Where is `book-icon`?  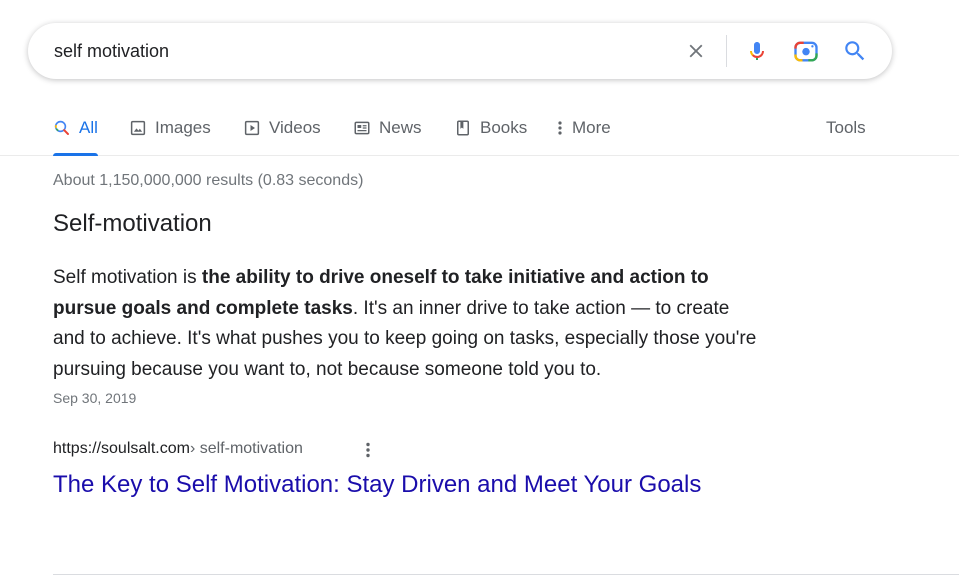
book-icon is located at coordinates (463, 128).